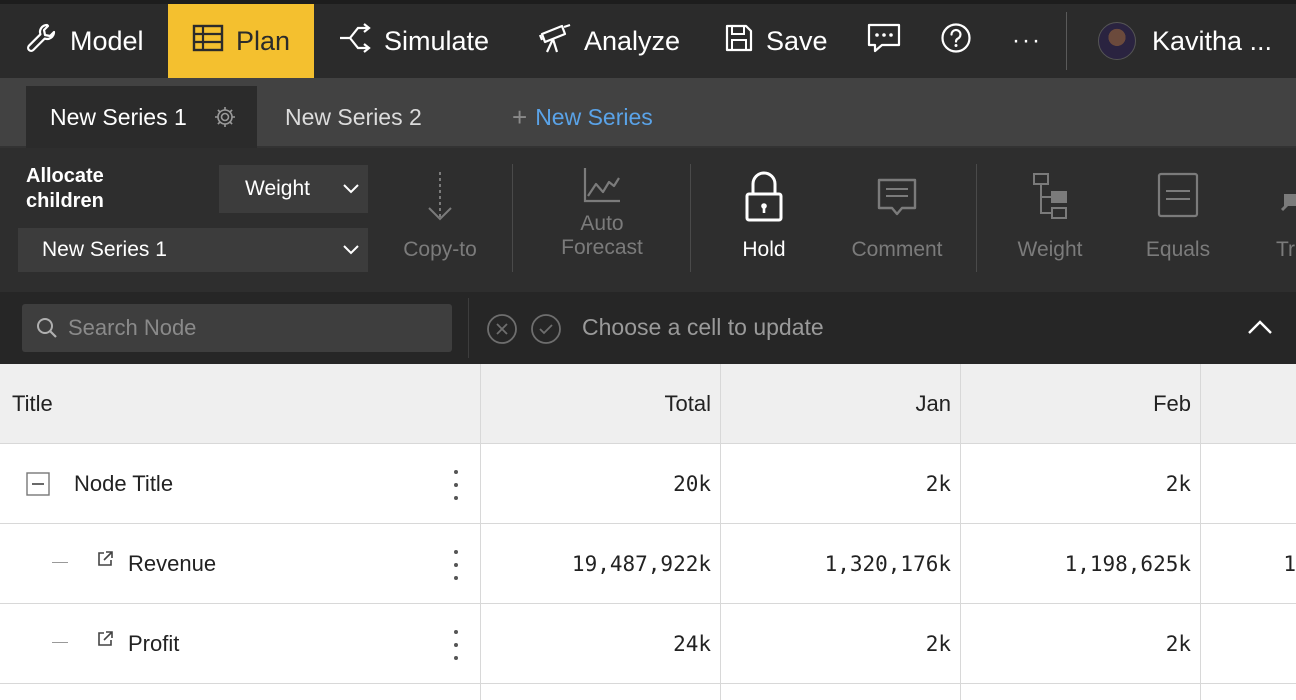  Describe the element at coordinates (172, 563) in the screenshot. I see `row-title: Revenue` at that location.